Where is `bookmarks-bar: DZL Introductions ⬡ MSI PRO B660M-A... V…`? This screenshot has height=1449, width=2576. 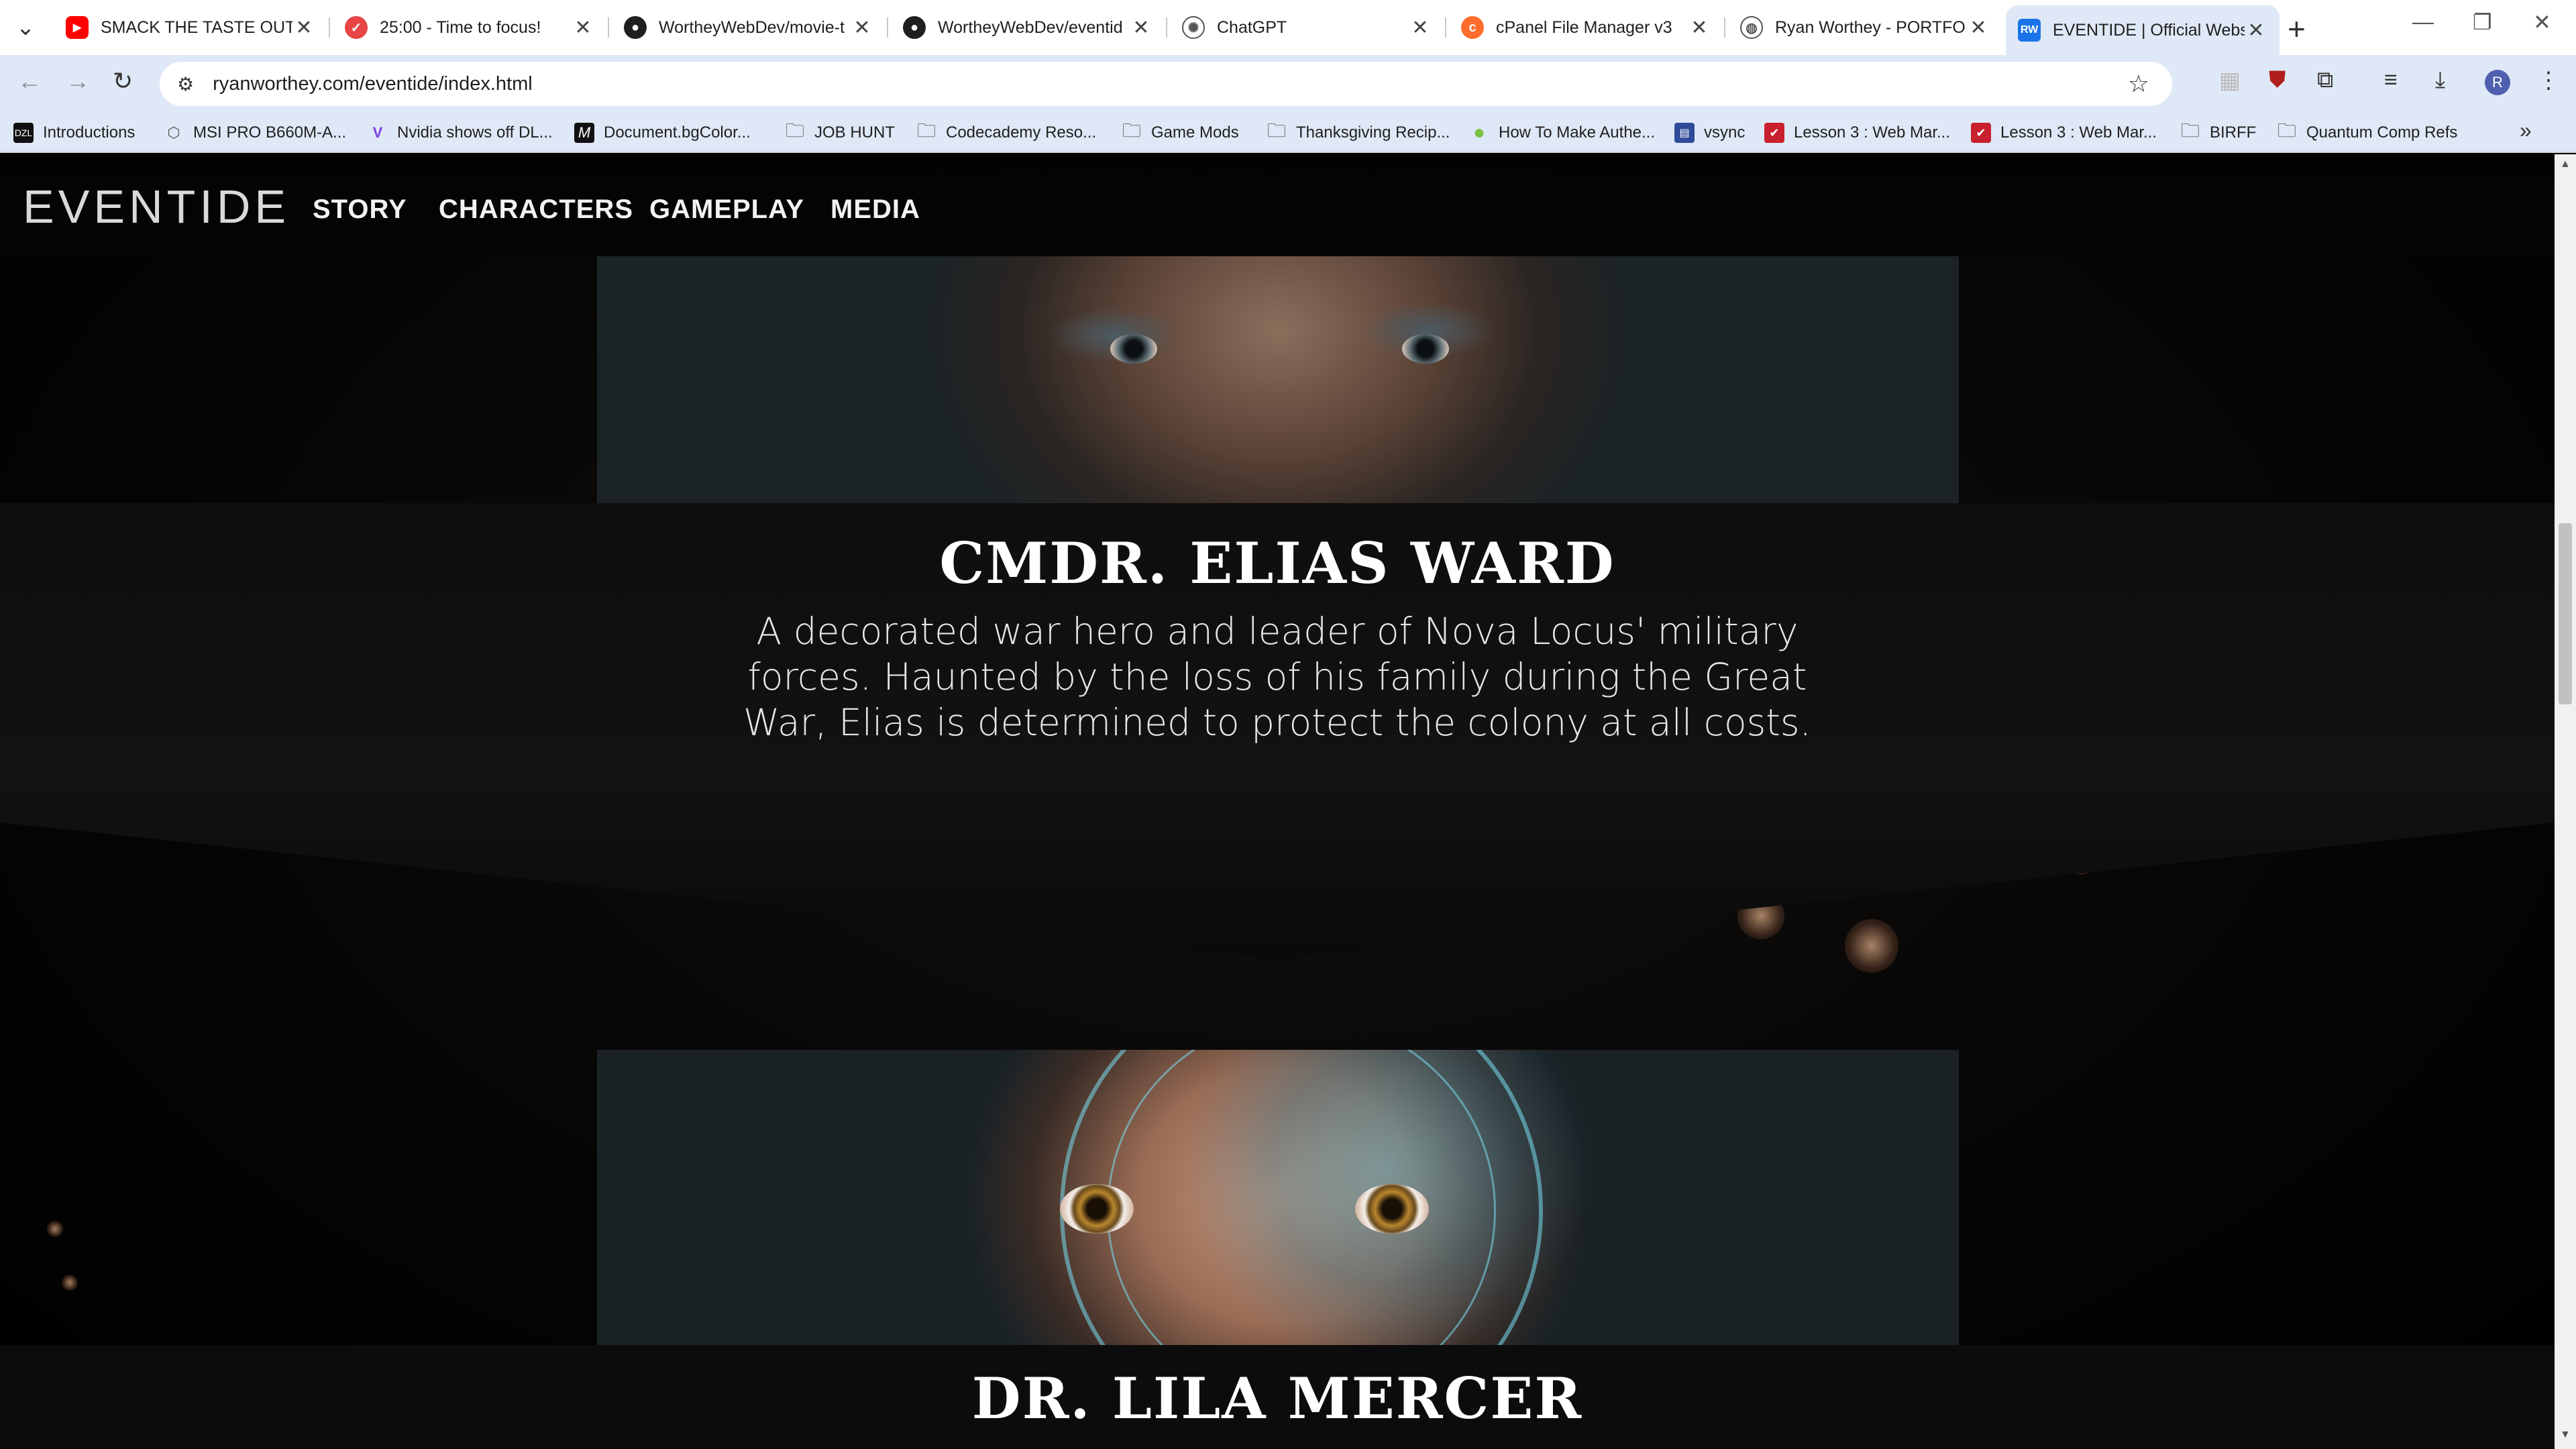 bookmarks-bar: DZL Introductions ⬡ MSI PRO B660M-A... V… is located at coordinates (1288, 133).